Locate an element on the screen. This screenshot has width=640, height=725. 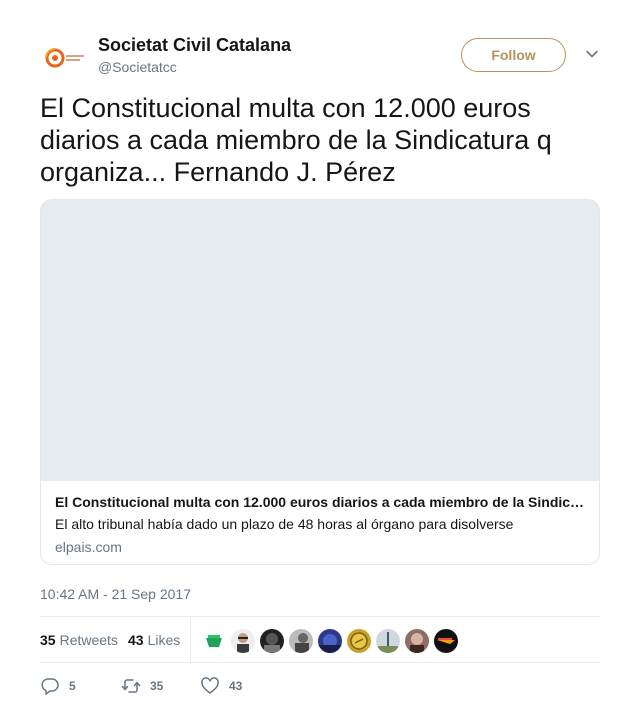
tweet-stats: 35 Retweets 43 Likes is located at coordinates (320, 639).